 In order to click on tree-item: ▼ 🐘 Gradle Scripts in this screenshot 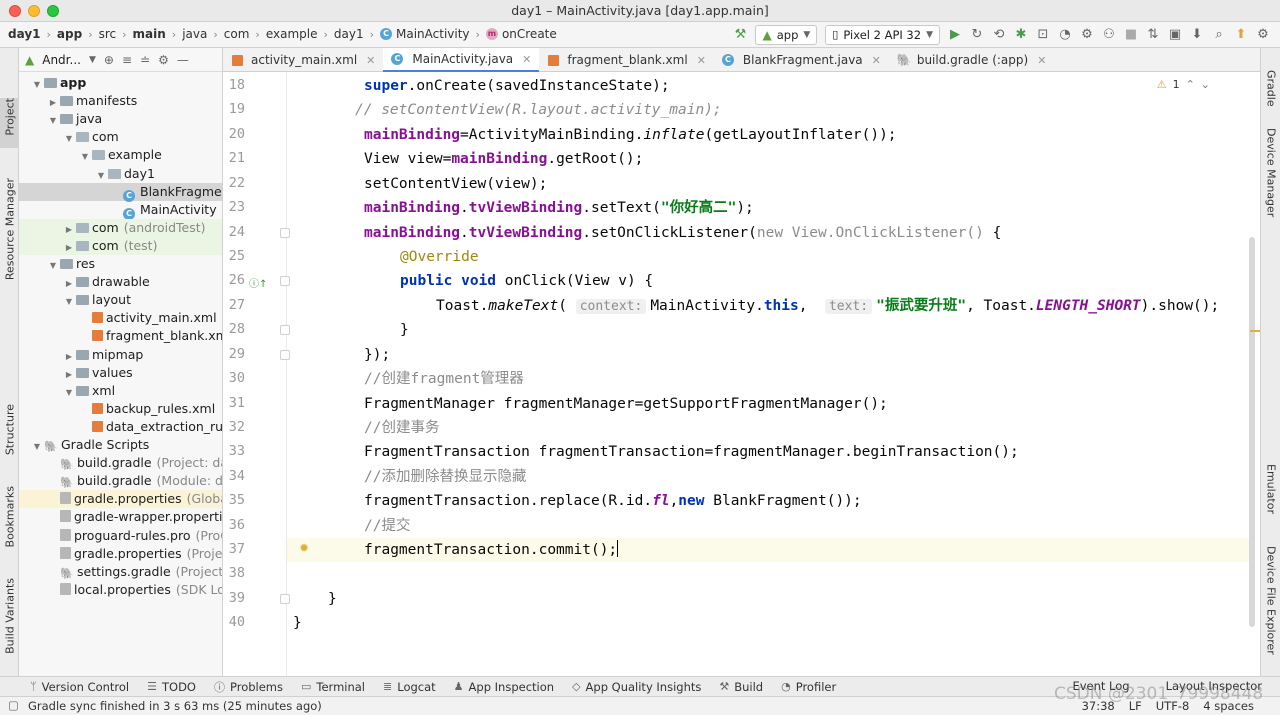, I will do `click(120, 445)`.